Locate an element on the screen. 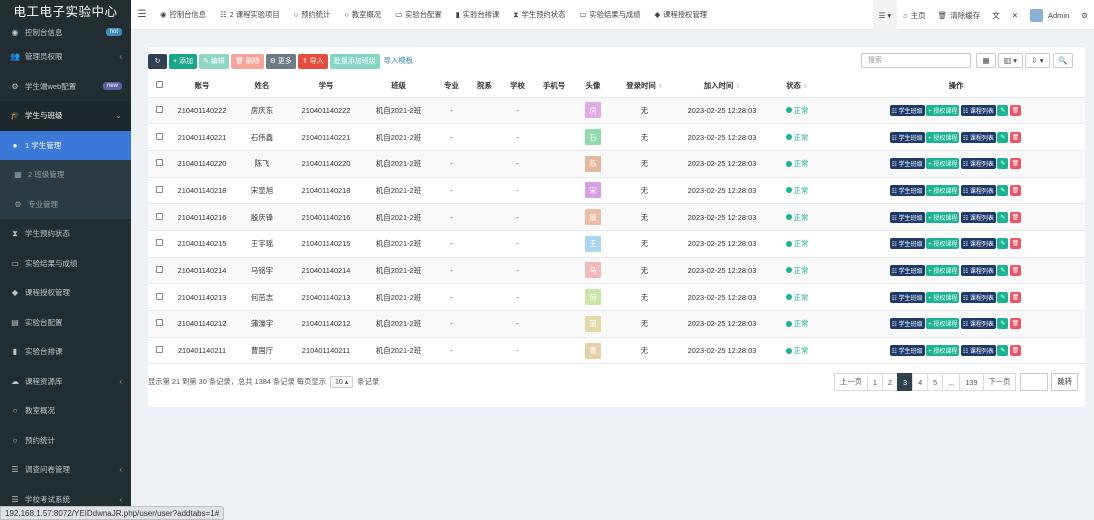  search-icon: 🔍 is located at coordinates (1063, 60).